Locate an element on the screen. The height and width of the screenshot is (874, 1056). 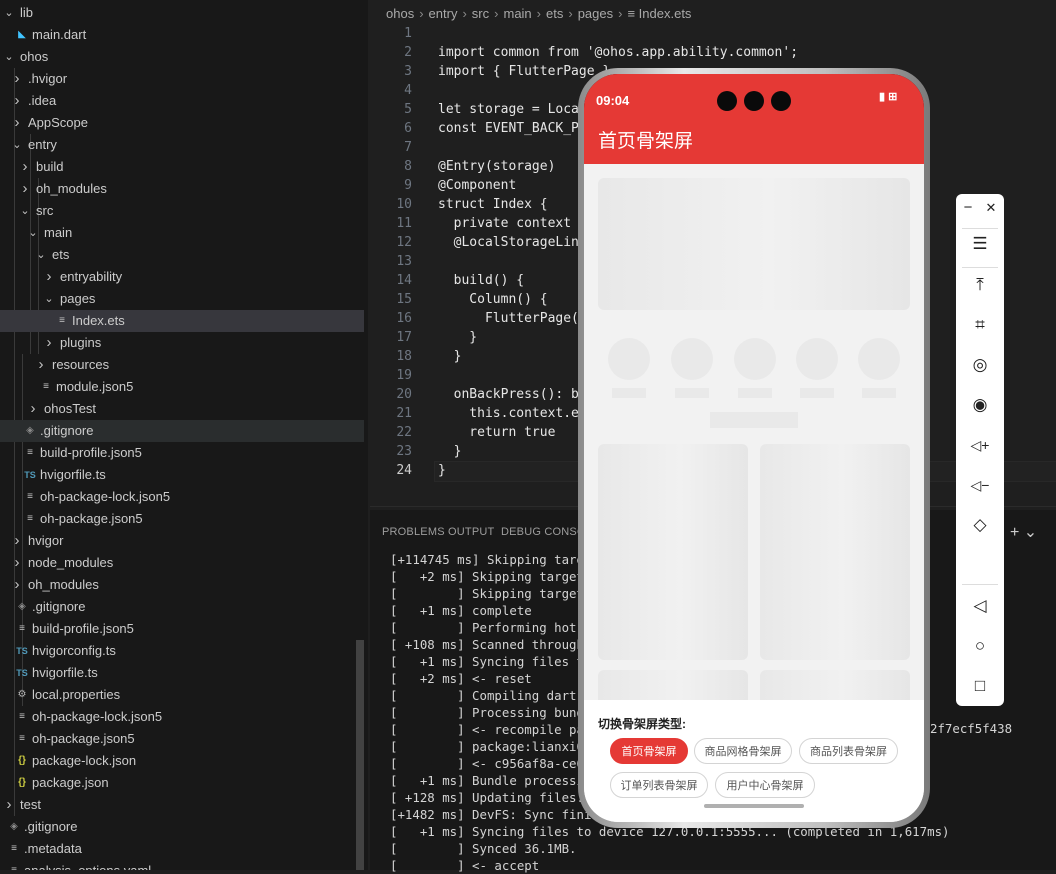
folder-item: › ohosTest is located at coordinates (182, 409).